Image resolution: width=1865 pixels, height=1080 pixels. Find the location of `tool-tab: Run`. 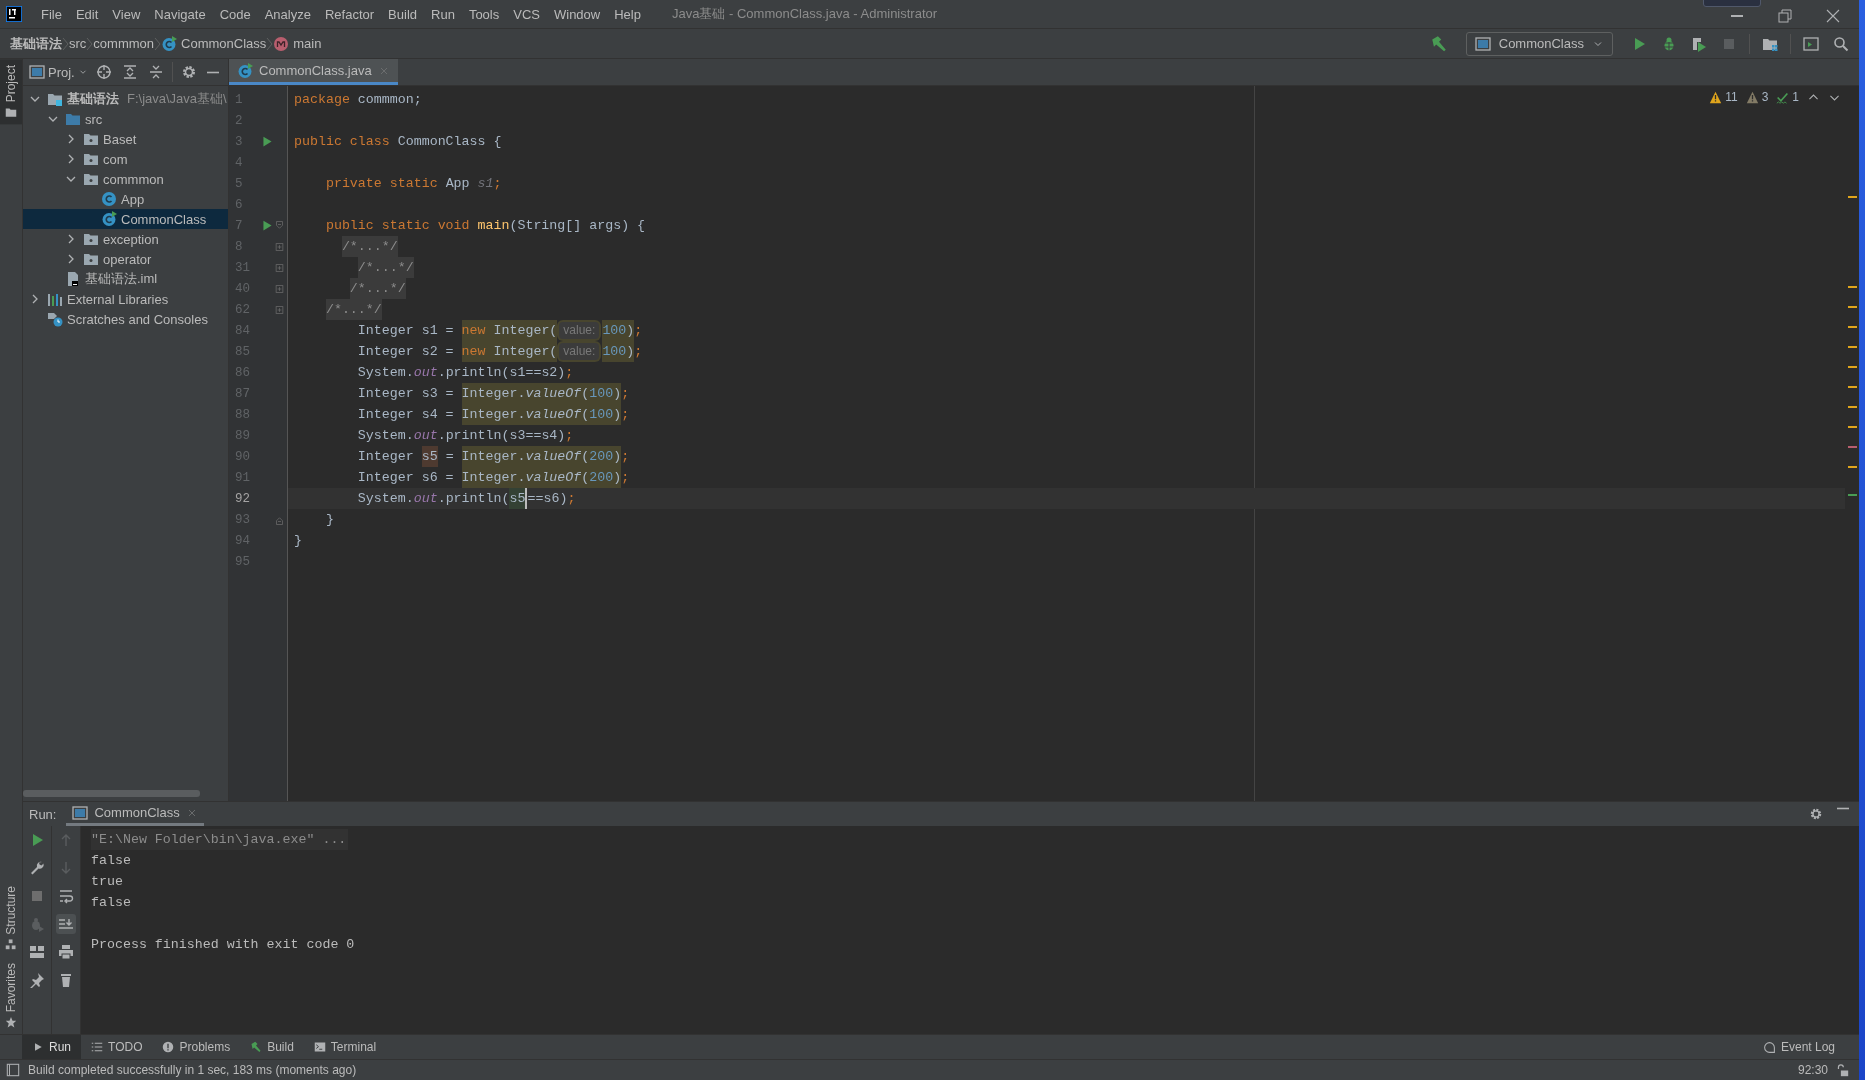

tool-tab: Run is located at coordinates (51, 1047).